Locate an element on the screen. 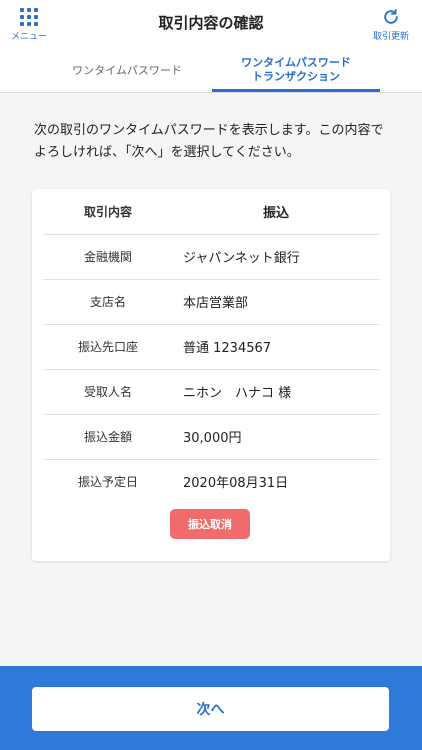 The image size is (422, 750). table-header-row: 取引内容 振込 is located at coordinates (211, 212).